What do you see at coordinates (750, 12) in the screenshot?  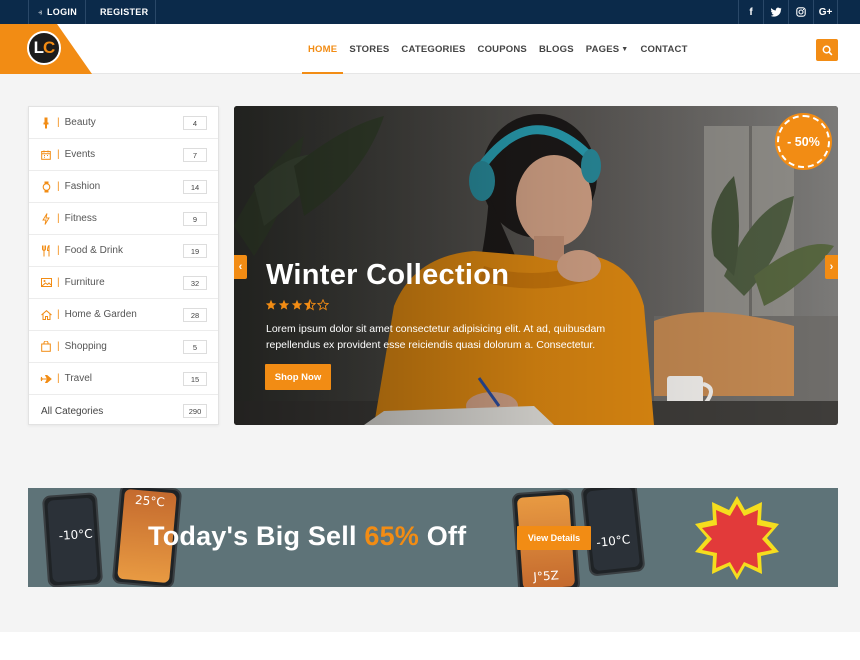 I see `facebook-icon: f` at bounding box center [750, 12].